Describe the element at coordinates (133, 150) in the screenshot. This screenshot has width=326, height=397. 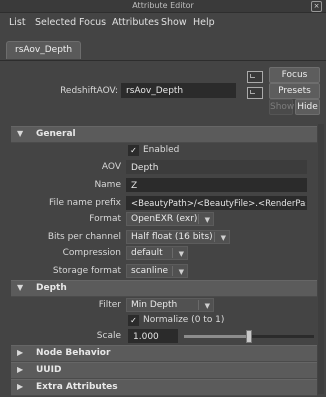
I see `enabled-checkbox: ✓` at that location.